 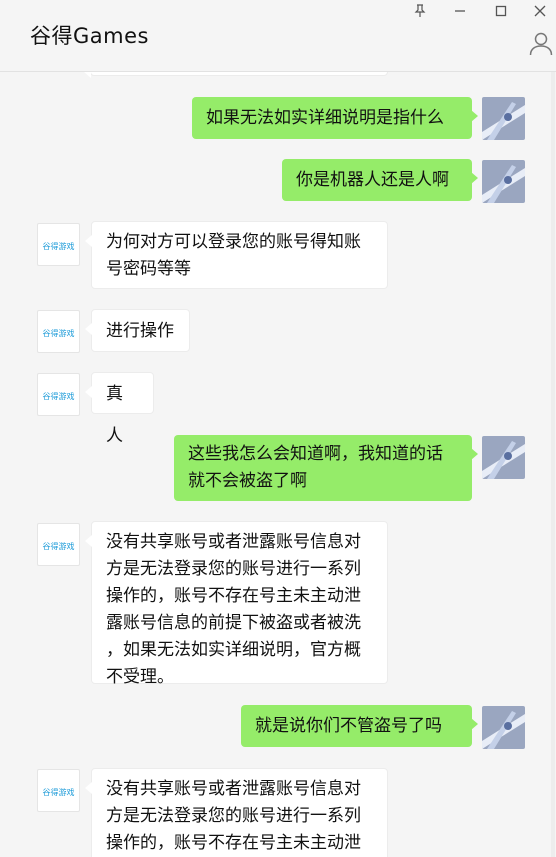 What do you see at coordinates (89, 36) in the screenshot?
I see `chat-title: 谷得Games` at bounding box center [89, 36].